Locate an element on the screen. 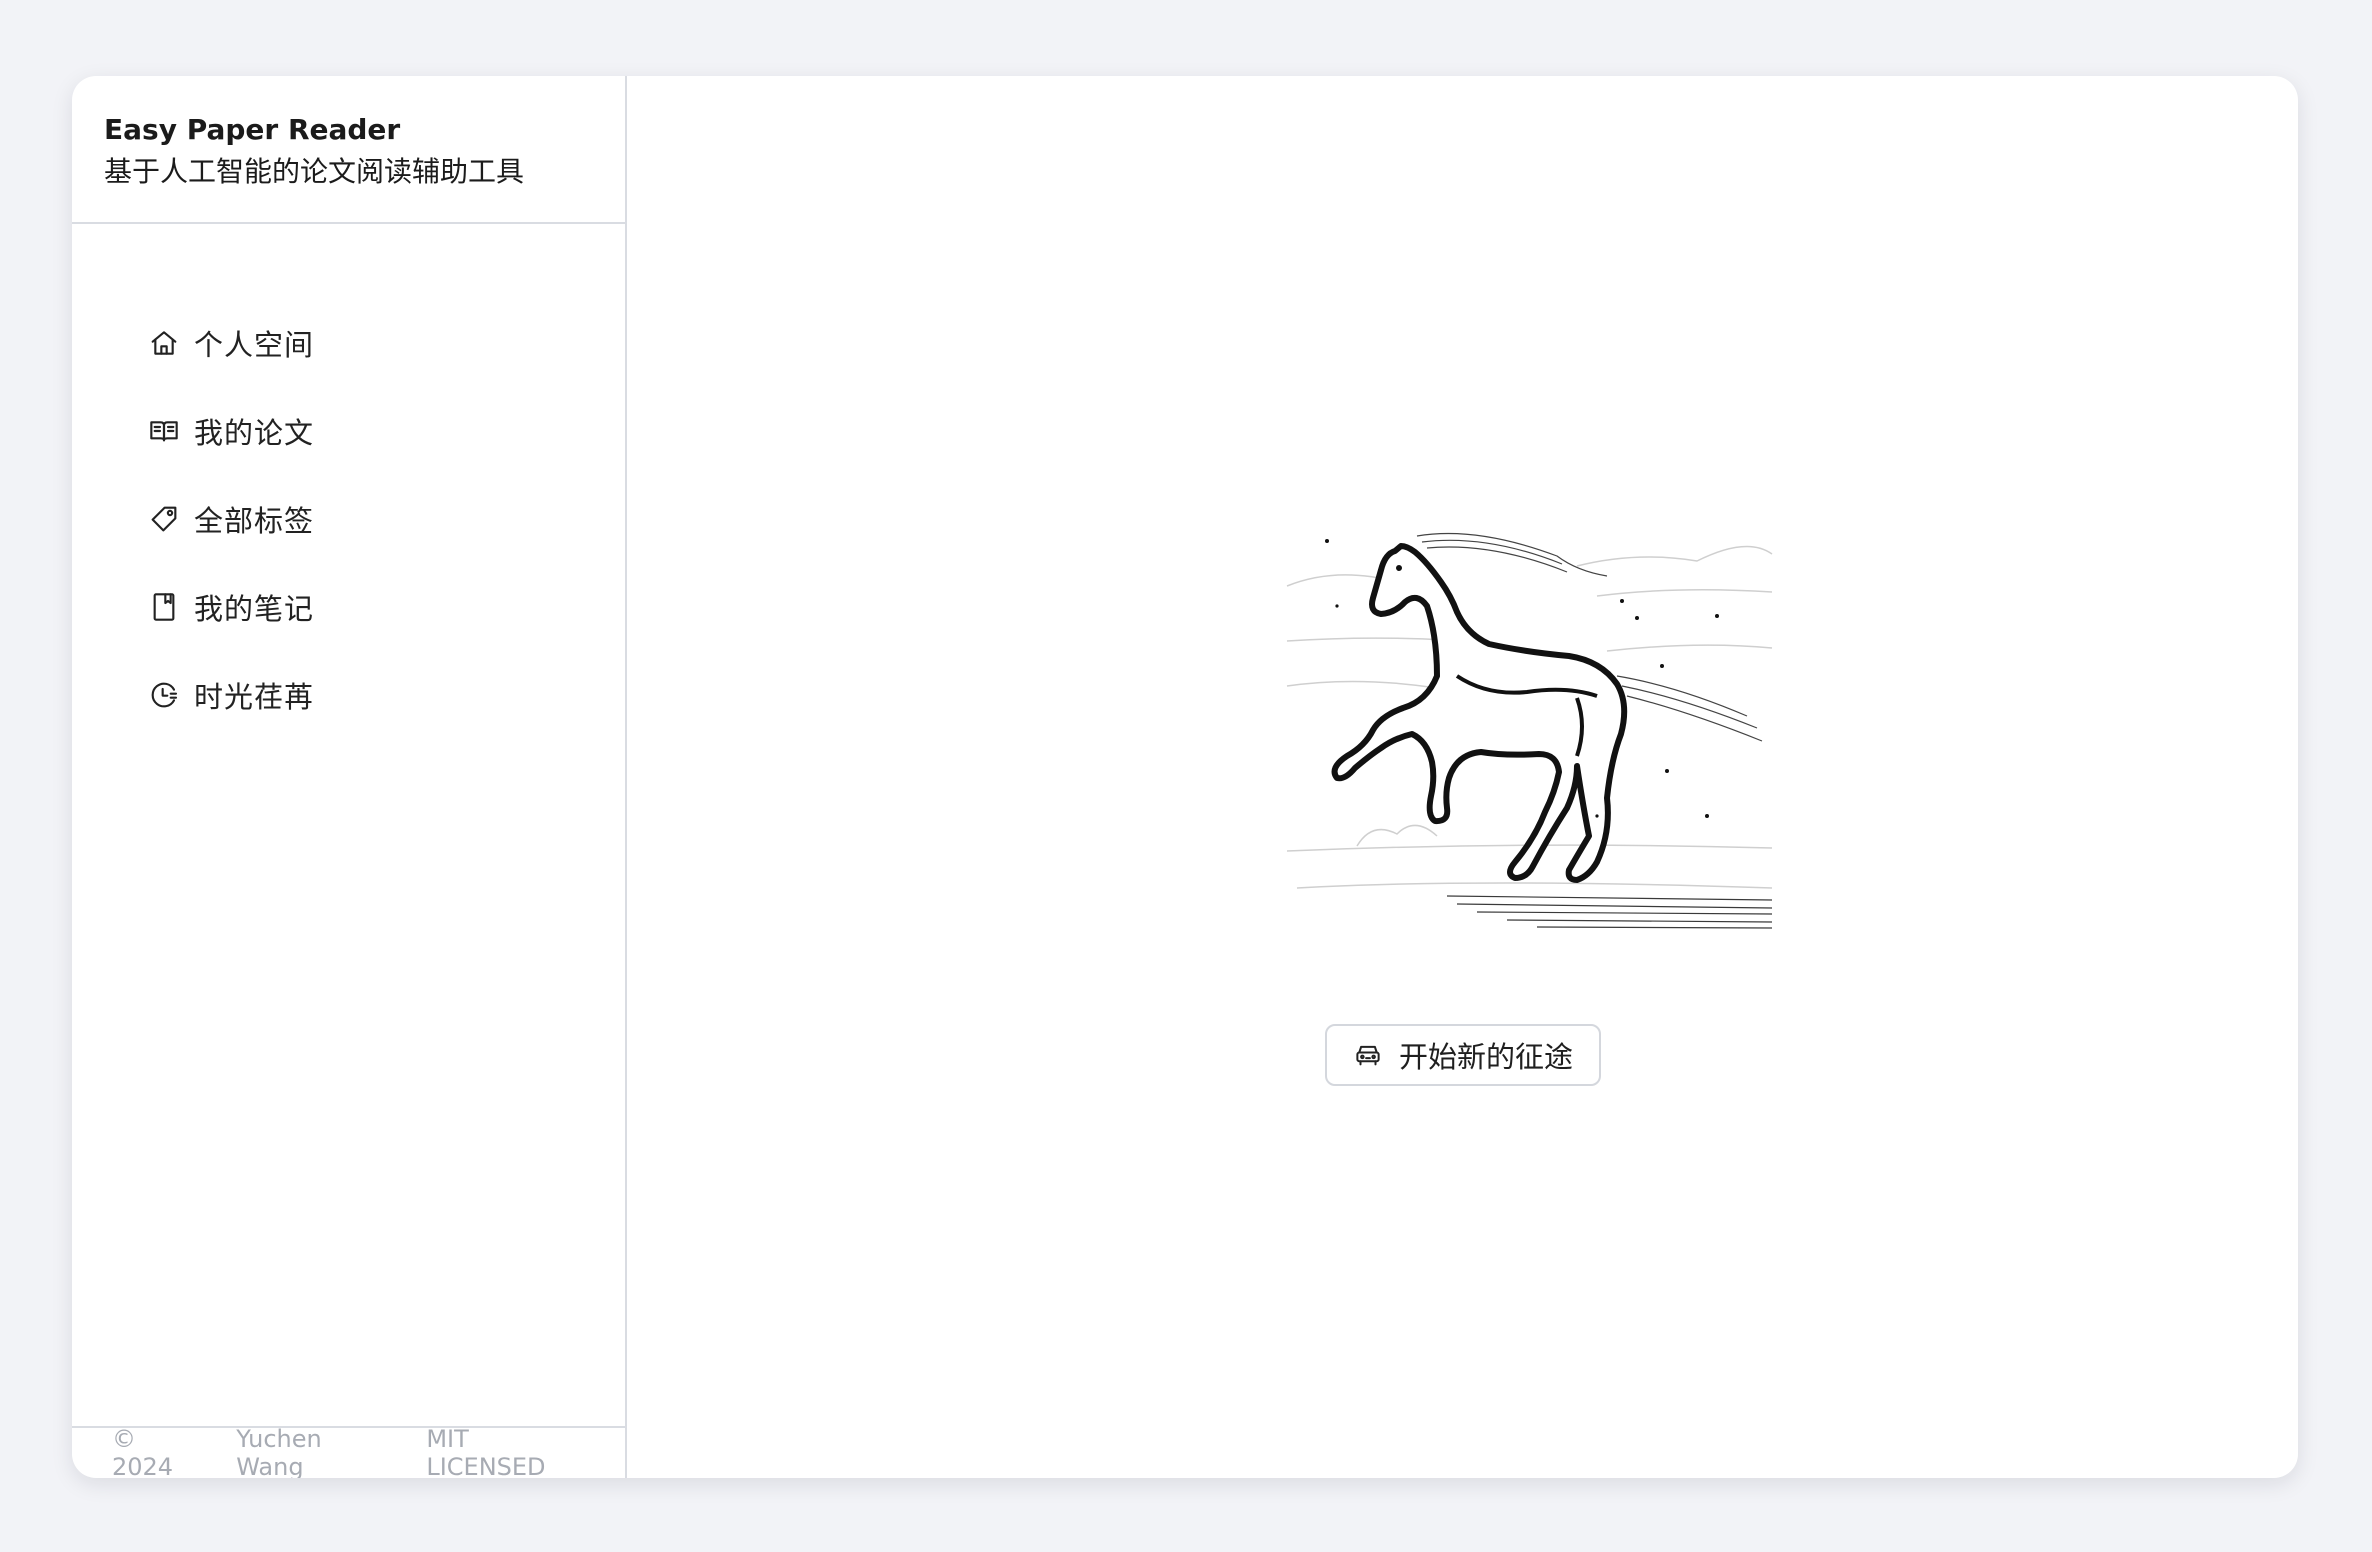  galloping-horse-illustration is located at coordinates (1529, 730).